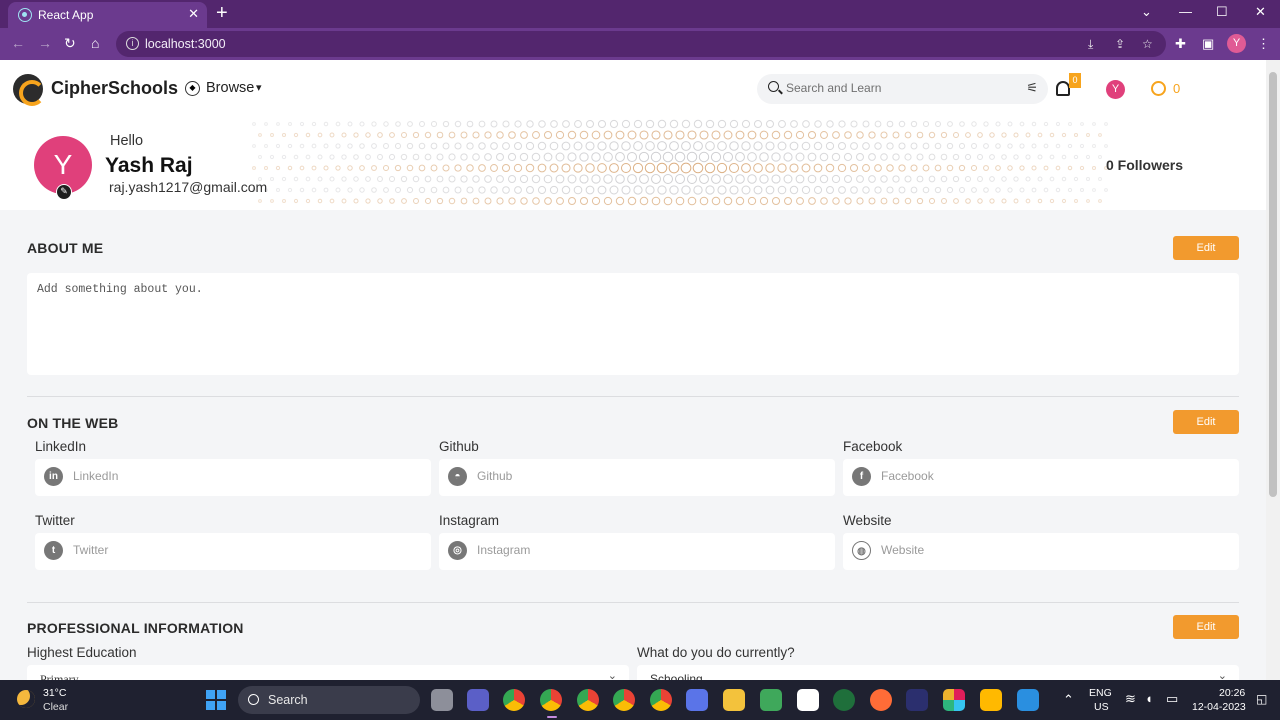  I want to click on share-icon: ⇪, so click(1120, 44).